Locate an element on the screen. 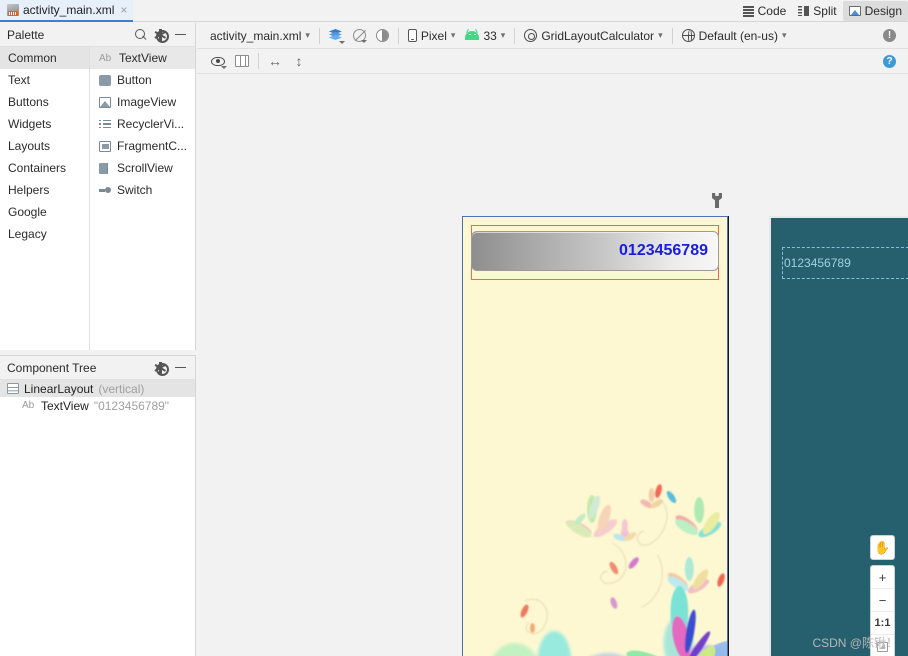 The height and width of the screenshot is (656, 908). constraints-columns-button is located at coordinates (242, 61).